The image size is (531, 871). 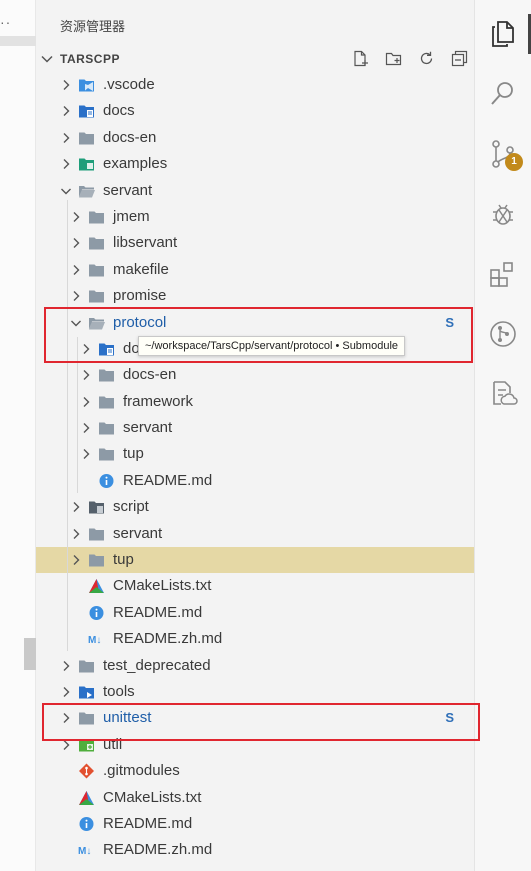 What do you see at coordinates (96, 507) in the screenshot?
I see `script-folder-icon` at bounding box center [96, 507].